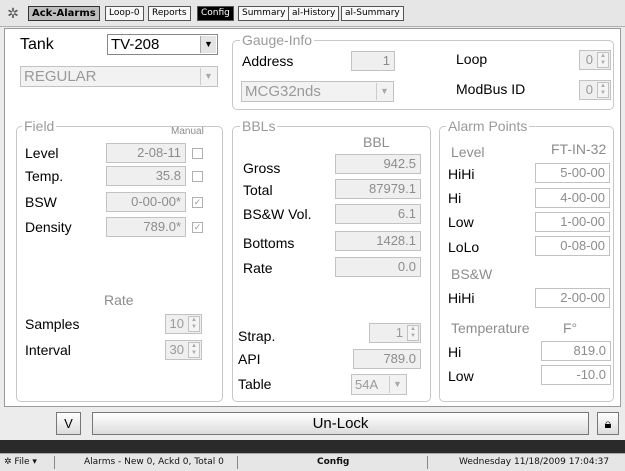 This screenshot has height=471, width=625. What do you see at coordinates (378, 189) in the screenshot?
I see `total-value: 87979.1` at bounding box center [378, 189].